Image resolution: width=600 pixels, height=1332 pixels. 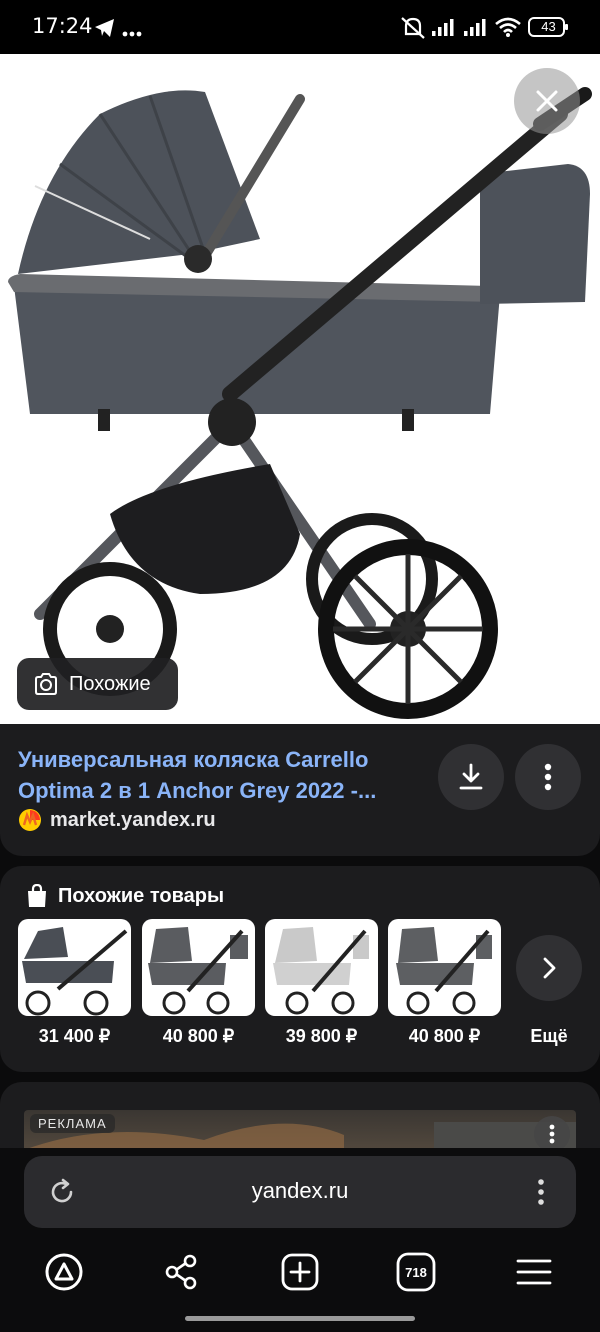 I want to click on hamburger-menu-icon, so click(x=534, y=1272).